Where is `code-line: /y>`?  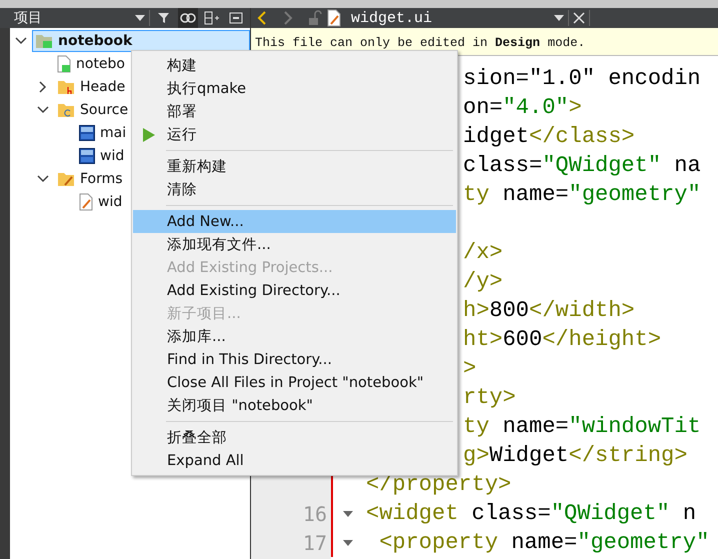
code-line: /y> is located at coordinates (482, 282).